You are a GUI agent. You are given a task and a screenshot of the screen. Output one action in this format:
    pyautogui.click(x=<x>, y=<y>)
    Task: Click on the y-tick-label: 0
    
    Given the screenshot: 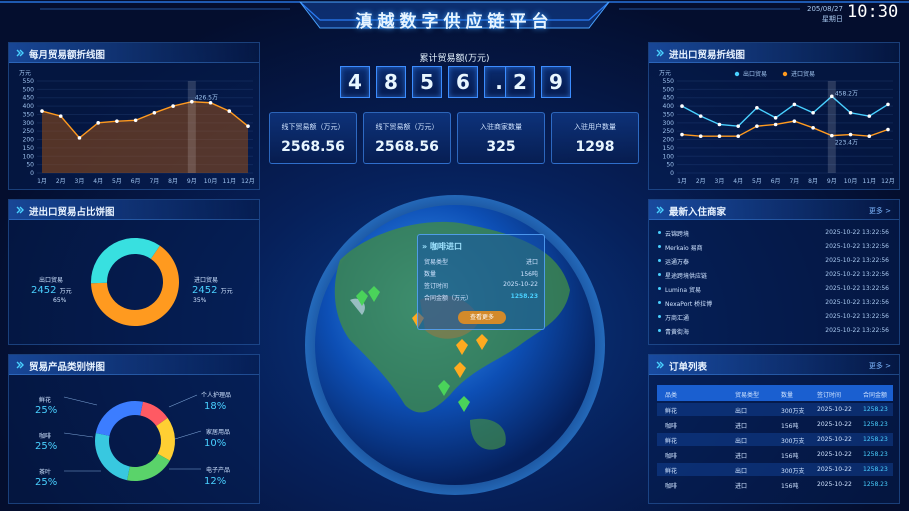 What is the action you would take?
    pyautogui.click(x=672, y=173)
    